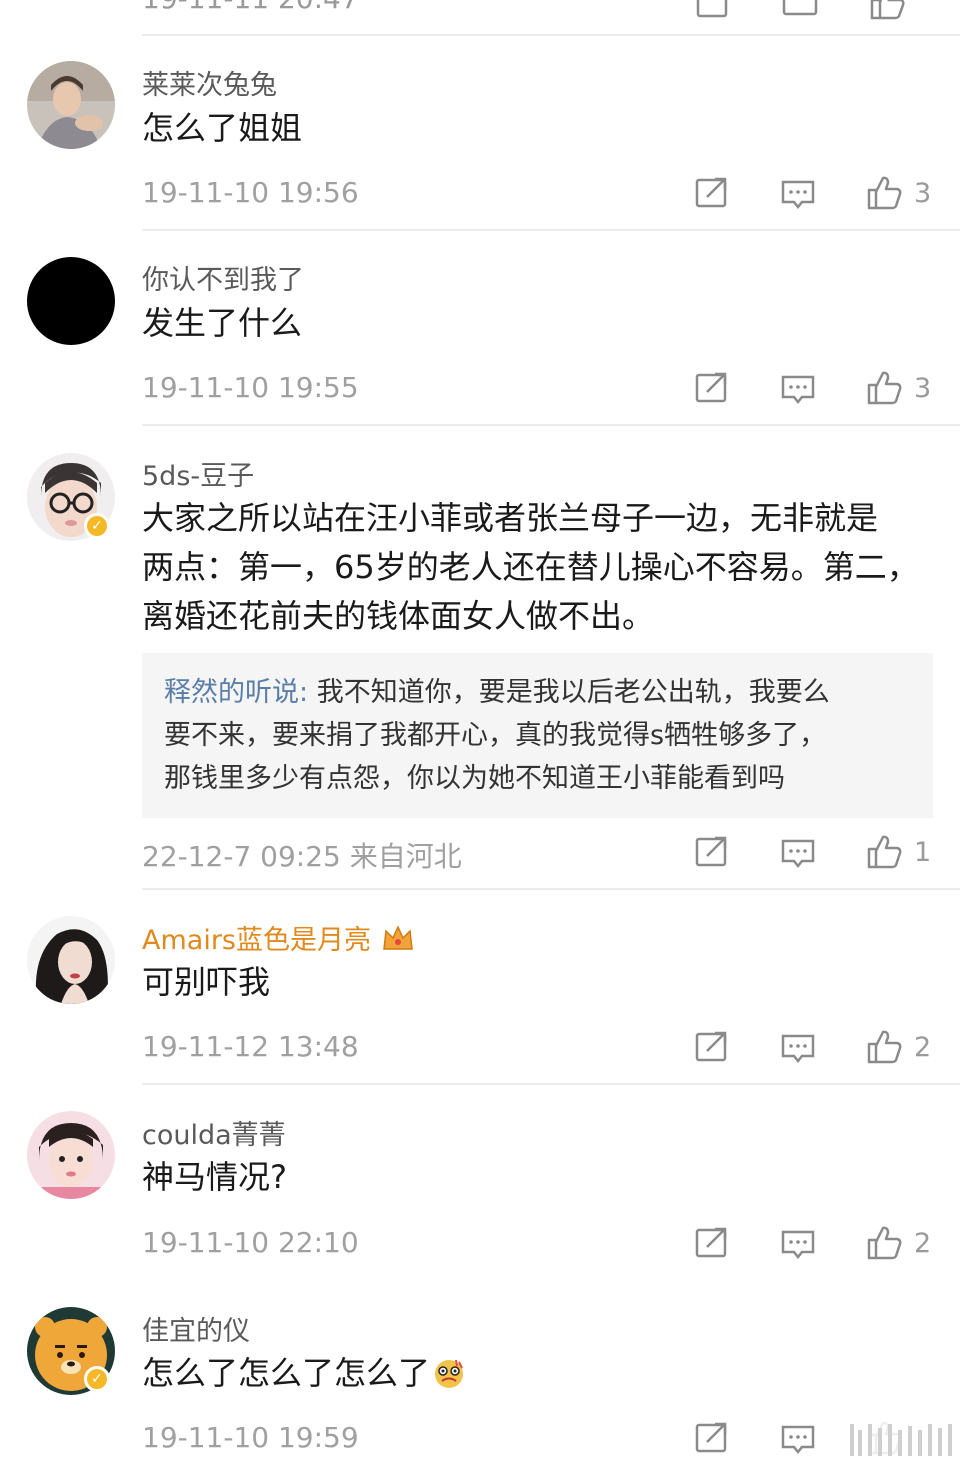  I want to click on comment-text: 怎么了姐姐, so click(222, 128).